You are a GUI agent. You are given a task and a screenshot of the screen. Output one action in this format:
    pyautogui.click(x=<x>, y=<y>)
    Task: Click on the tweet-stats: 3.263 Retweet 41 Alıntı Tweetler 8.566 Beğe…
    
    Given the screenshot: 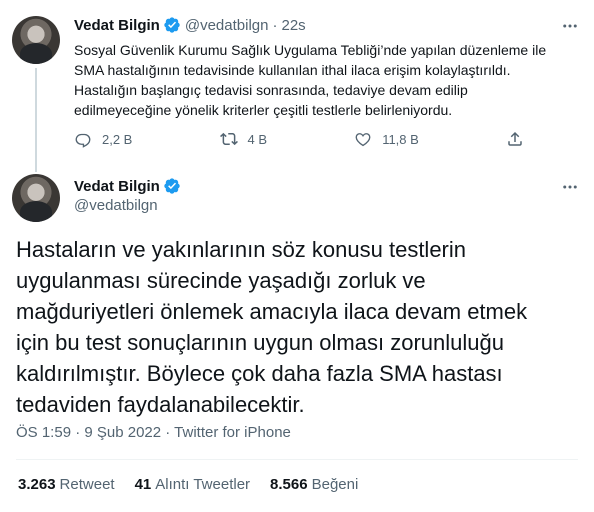 What is the action you would take?
    pyautogui.click(x=198, y=484)
    